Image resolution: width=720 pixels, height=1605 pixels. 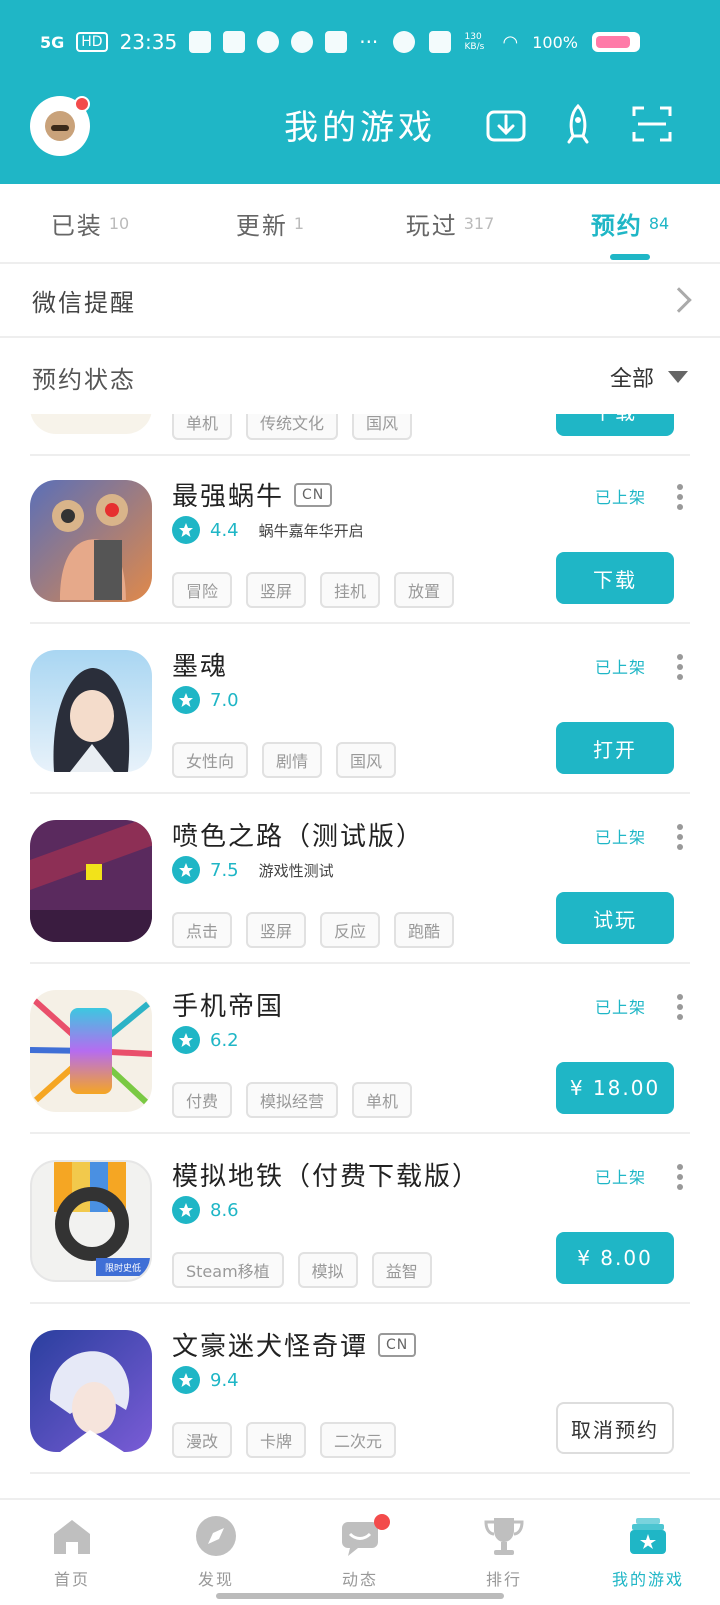 What do you see at coordinates (360, 1049) in the screenshot?
I see `game-row: 手机帝国 6.2 付费 模拟经营 单机 已上架 ¥ 18.00` at bounding box center [360, 1049].